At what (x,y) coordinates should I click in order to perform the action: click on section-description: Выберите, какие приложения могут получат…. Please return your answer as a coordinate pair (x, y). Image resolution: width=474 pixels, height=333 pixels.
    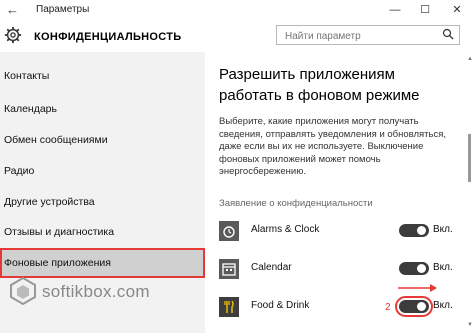
    Looking at the image, I should click on (332, 146).